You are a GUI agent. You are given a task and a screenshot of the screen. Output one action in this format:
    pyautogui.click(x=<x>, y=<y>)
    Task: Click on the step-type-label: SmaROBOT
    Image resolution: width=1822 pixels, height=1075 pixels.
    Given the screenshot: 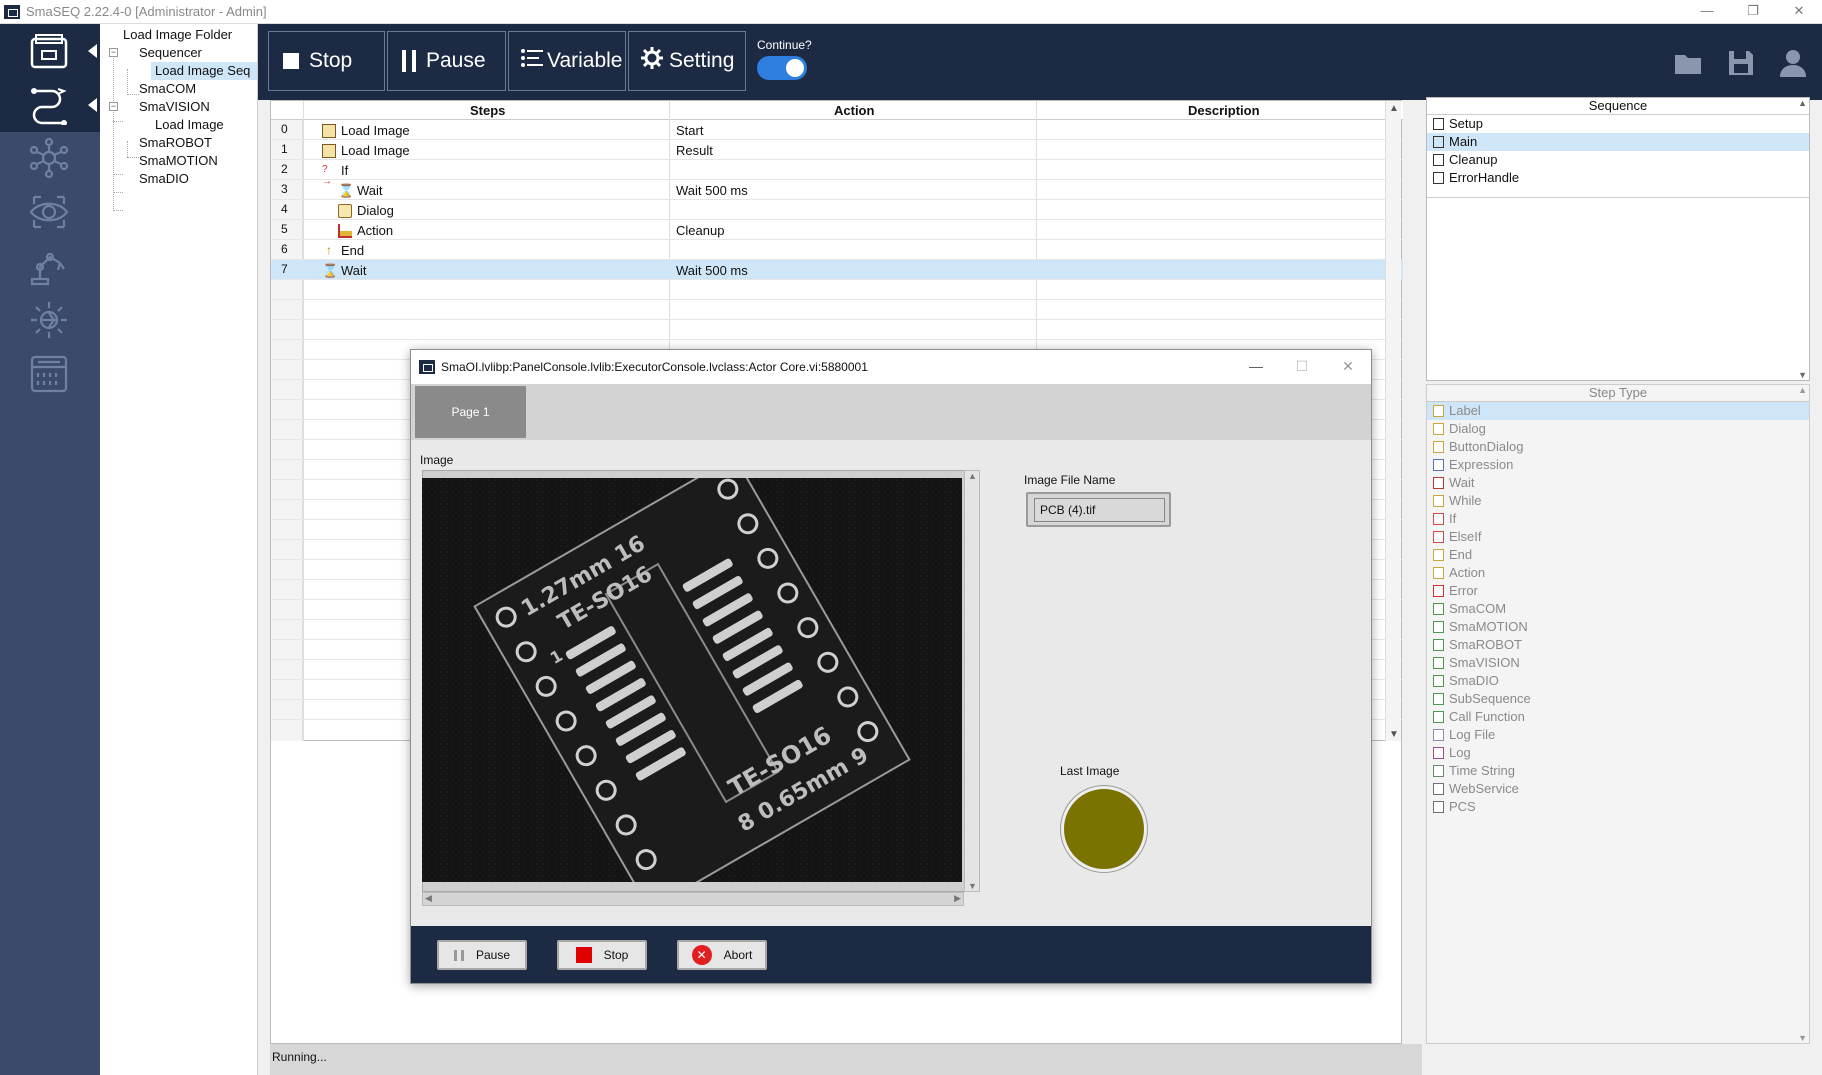 What is the action you would take?
    pyautogui.click(x=1485, y=644)
    